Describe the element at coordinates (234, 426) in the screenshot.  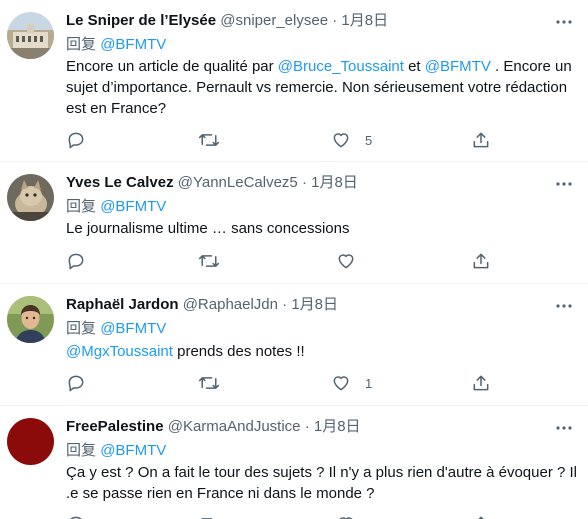
I see `user-handle: @KarmaAndJustice` at that location.